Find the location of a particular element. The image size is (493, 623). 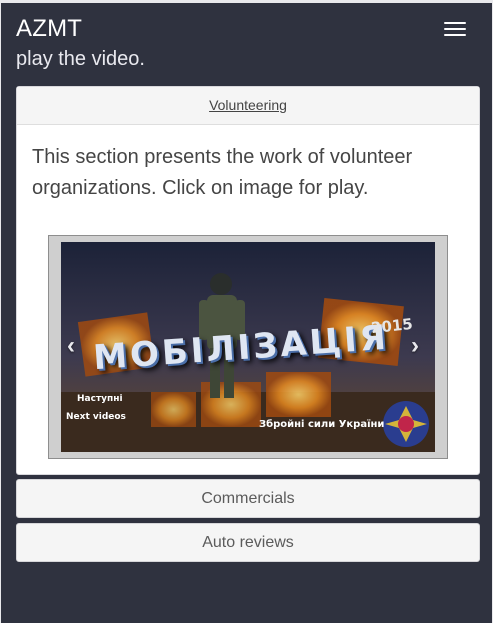

chevron-right-icon: › is located at coordinates (415, 346).